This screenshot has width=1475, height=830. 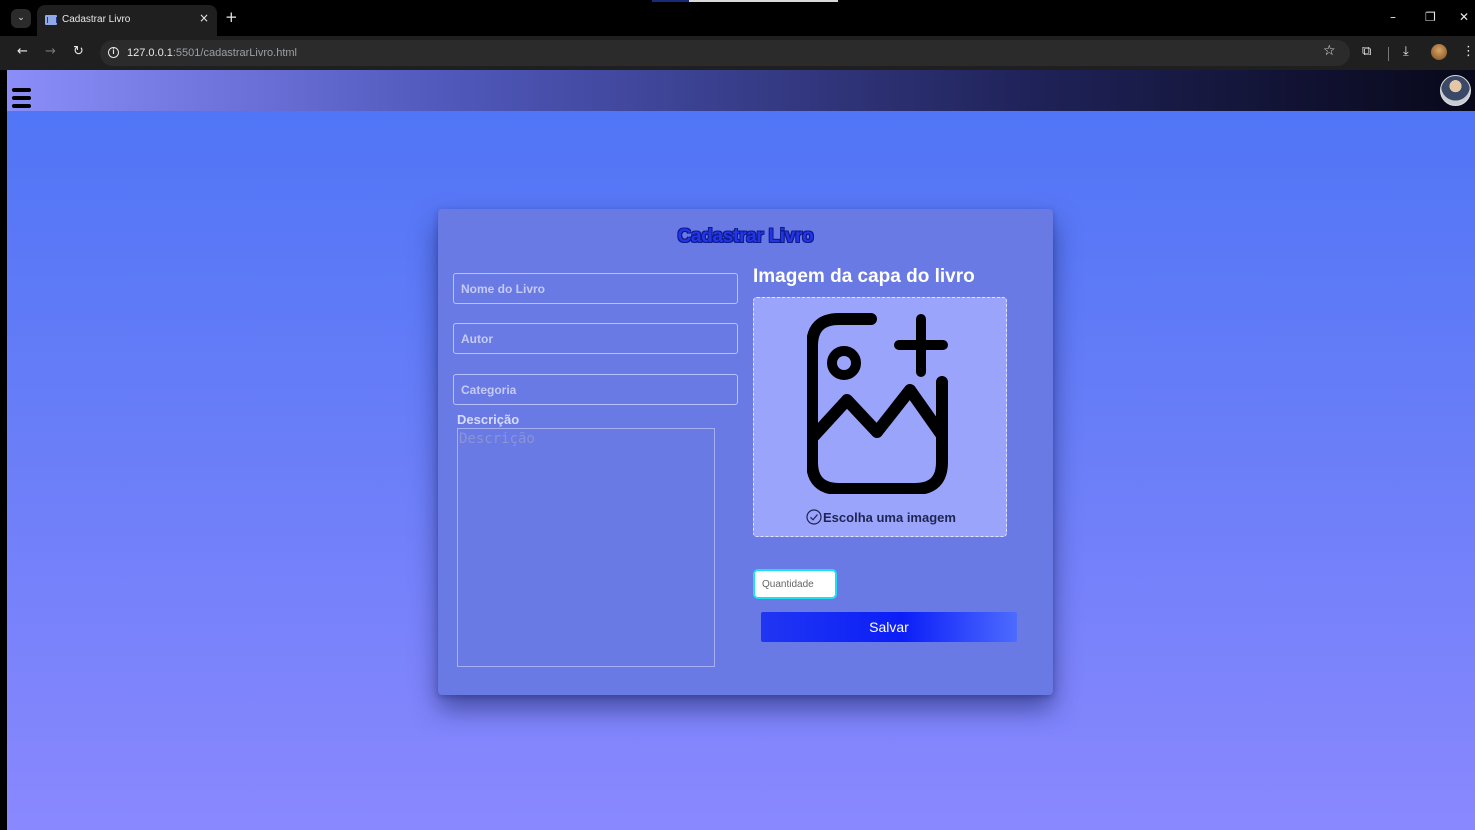 I want to click on image-dropzone: Escolha uma imagem, so click(x=880, y=417).